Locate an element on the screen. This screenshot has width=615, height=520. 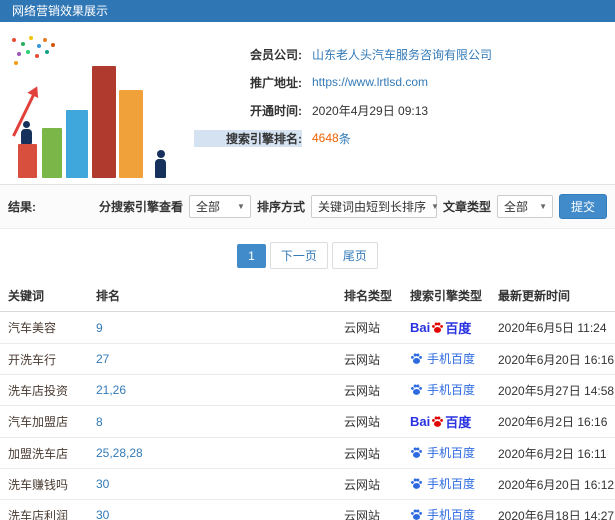
keyword-cell: 洗车店投资 is located at coordinates (44, 390).